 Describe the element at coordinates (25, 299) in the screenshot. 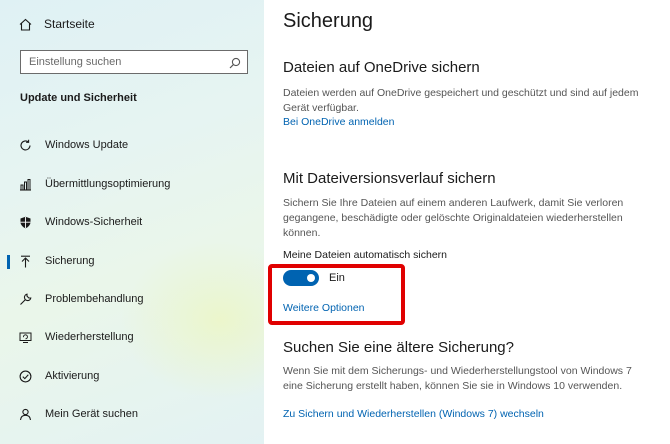

I see `wrench-icon` at that location.